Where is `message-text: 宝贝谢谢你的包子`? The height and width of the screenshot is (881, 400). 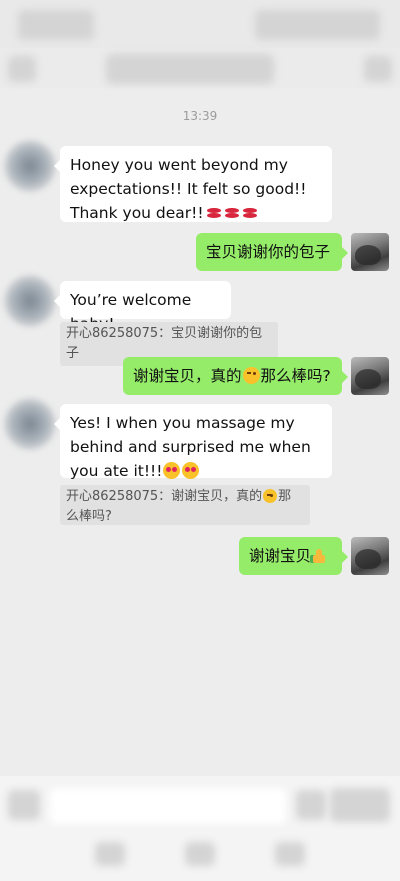
message-text: 宝贝谢谢你的包子 is located at coordinates (268, 252).